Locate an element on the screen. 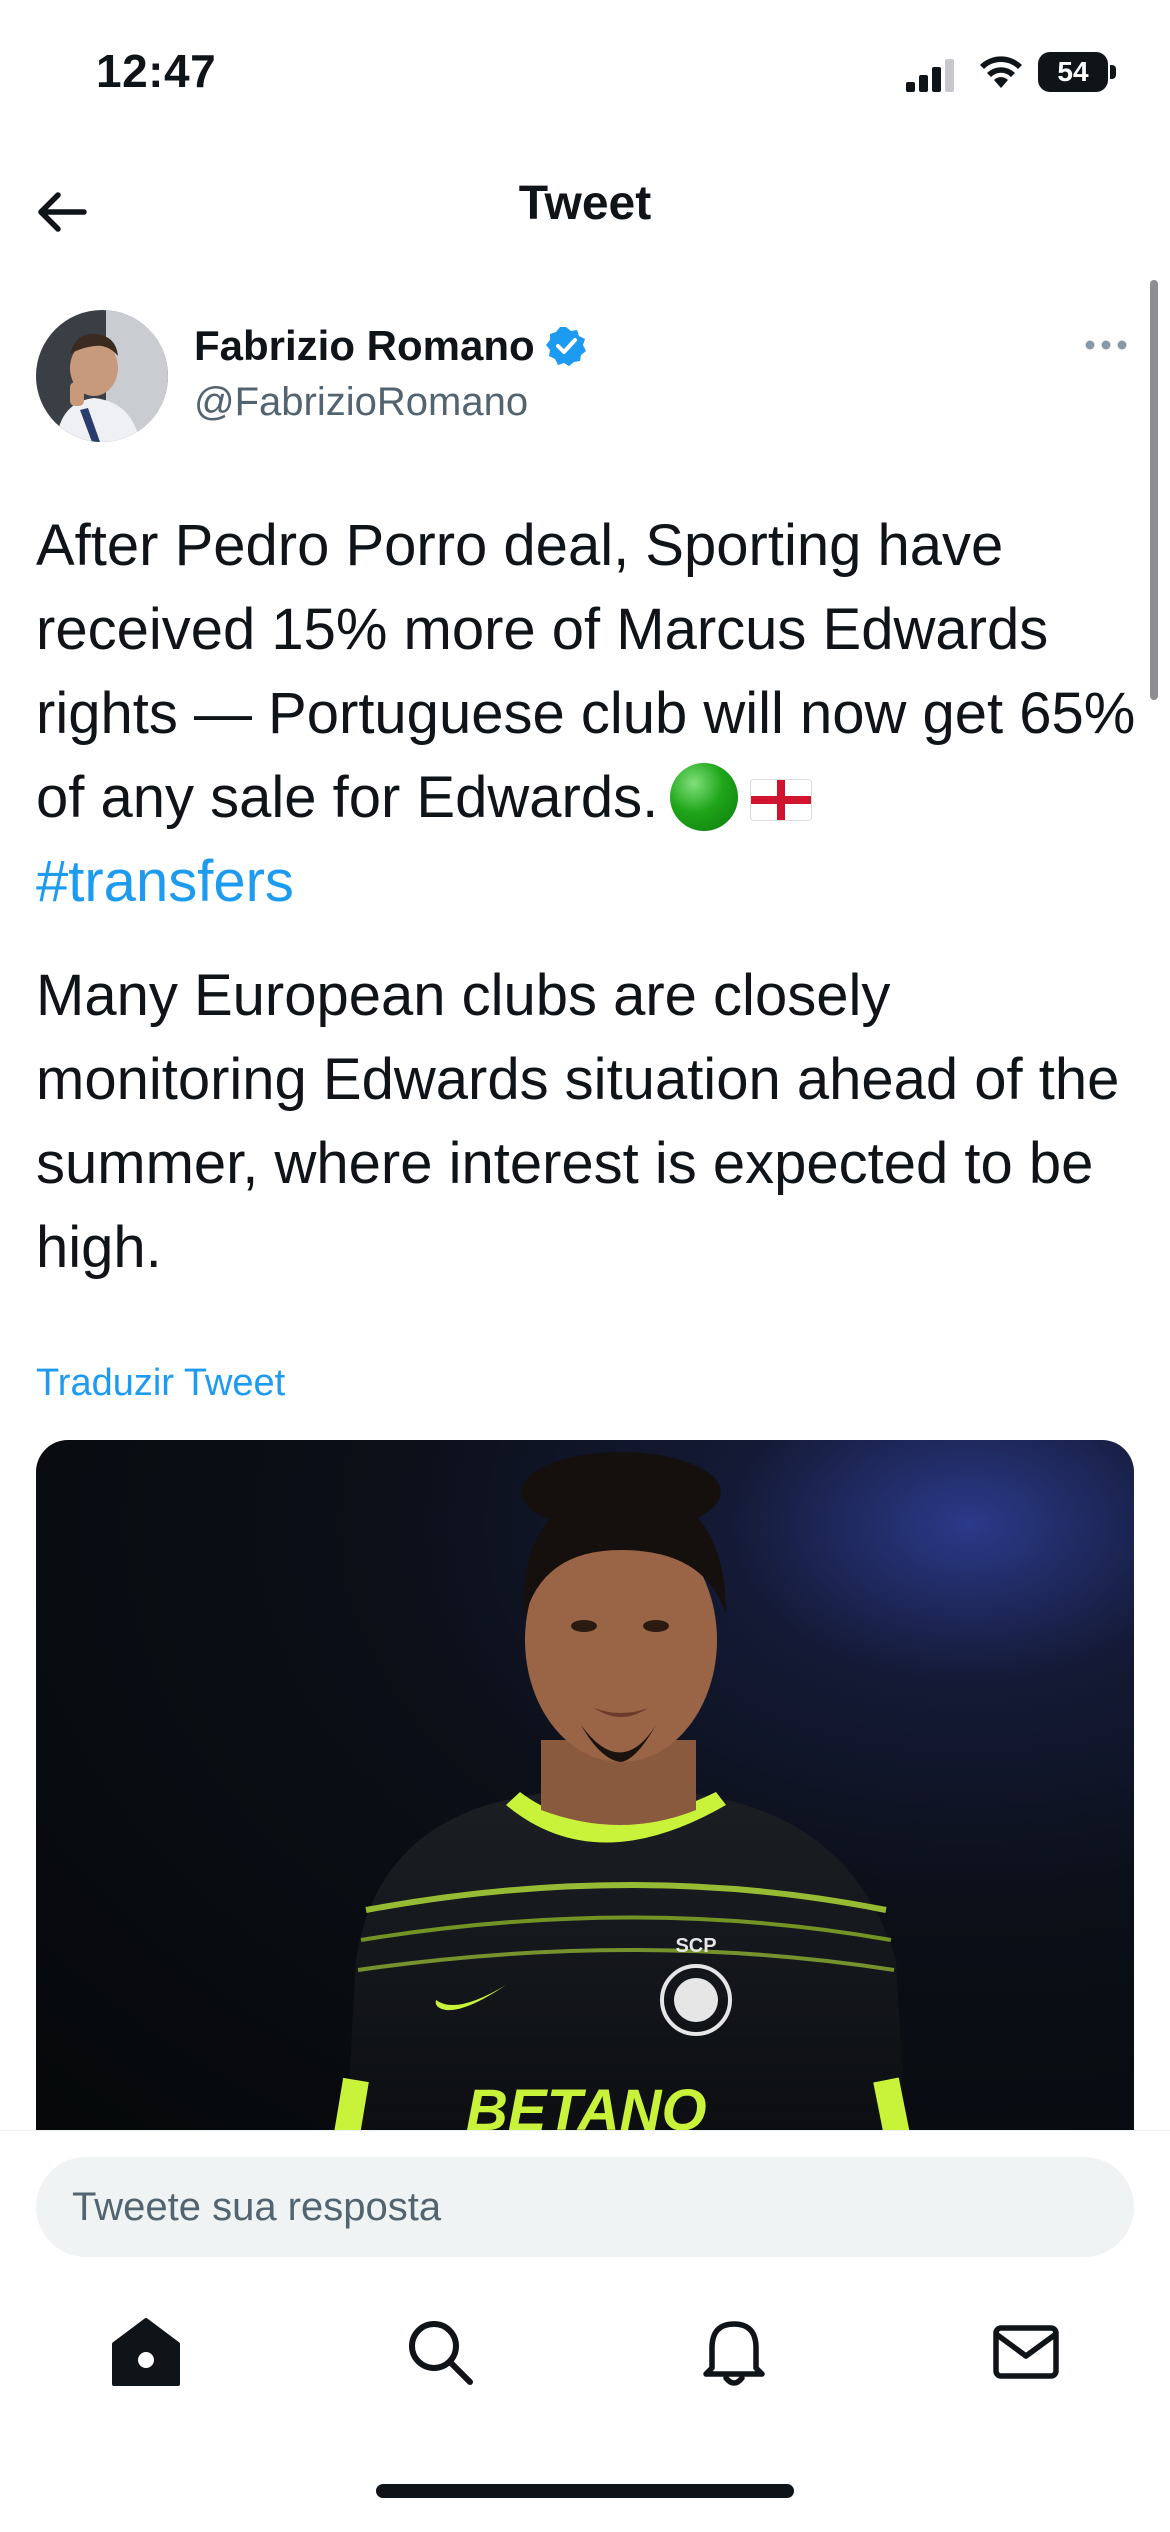  more-options-icon is located at coordinates (1106, 345).